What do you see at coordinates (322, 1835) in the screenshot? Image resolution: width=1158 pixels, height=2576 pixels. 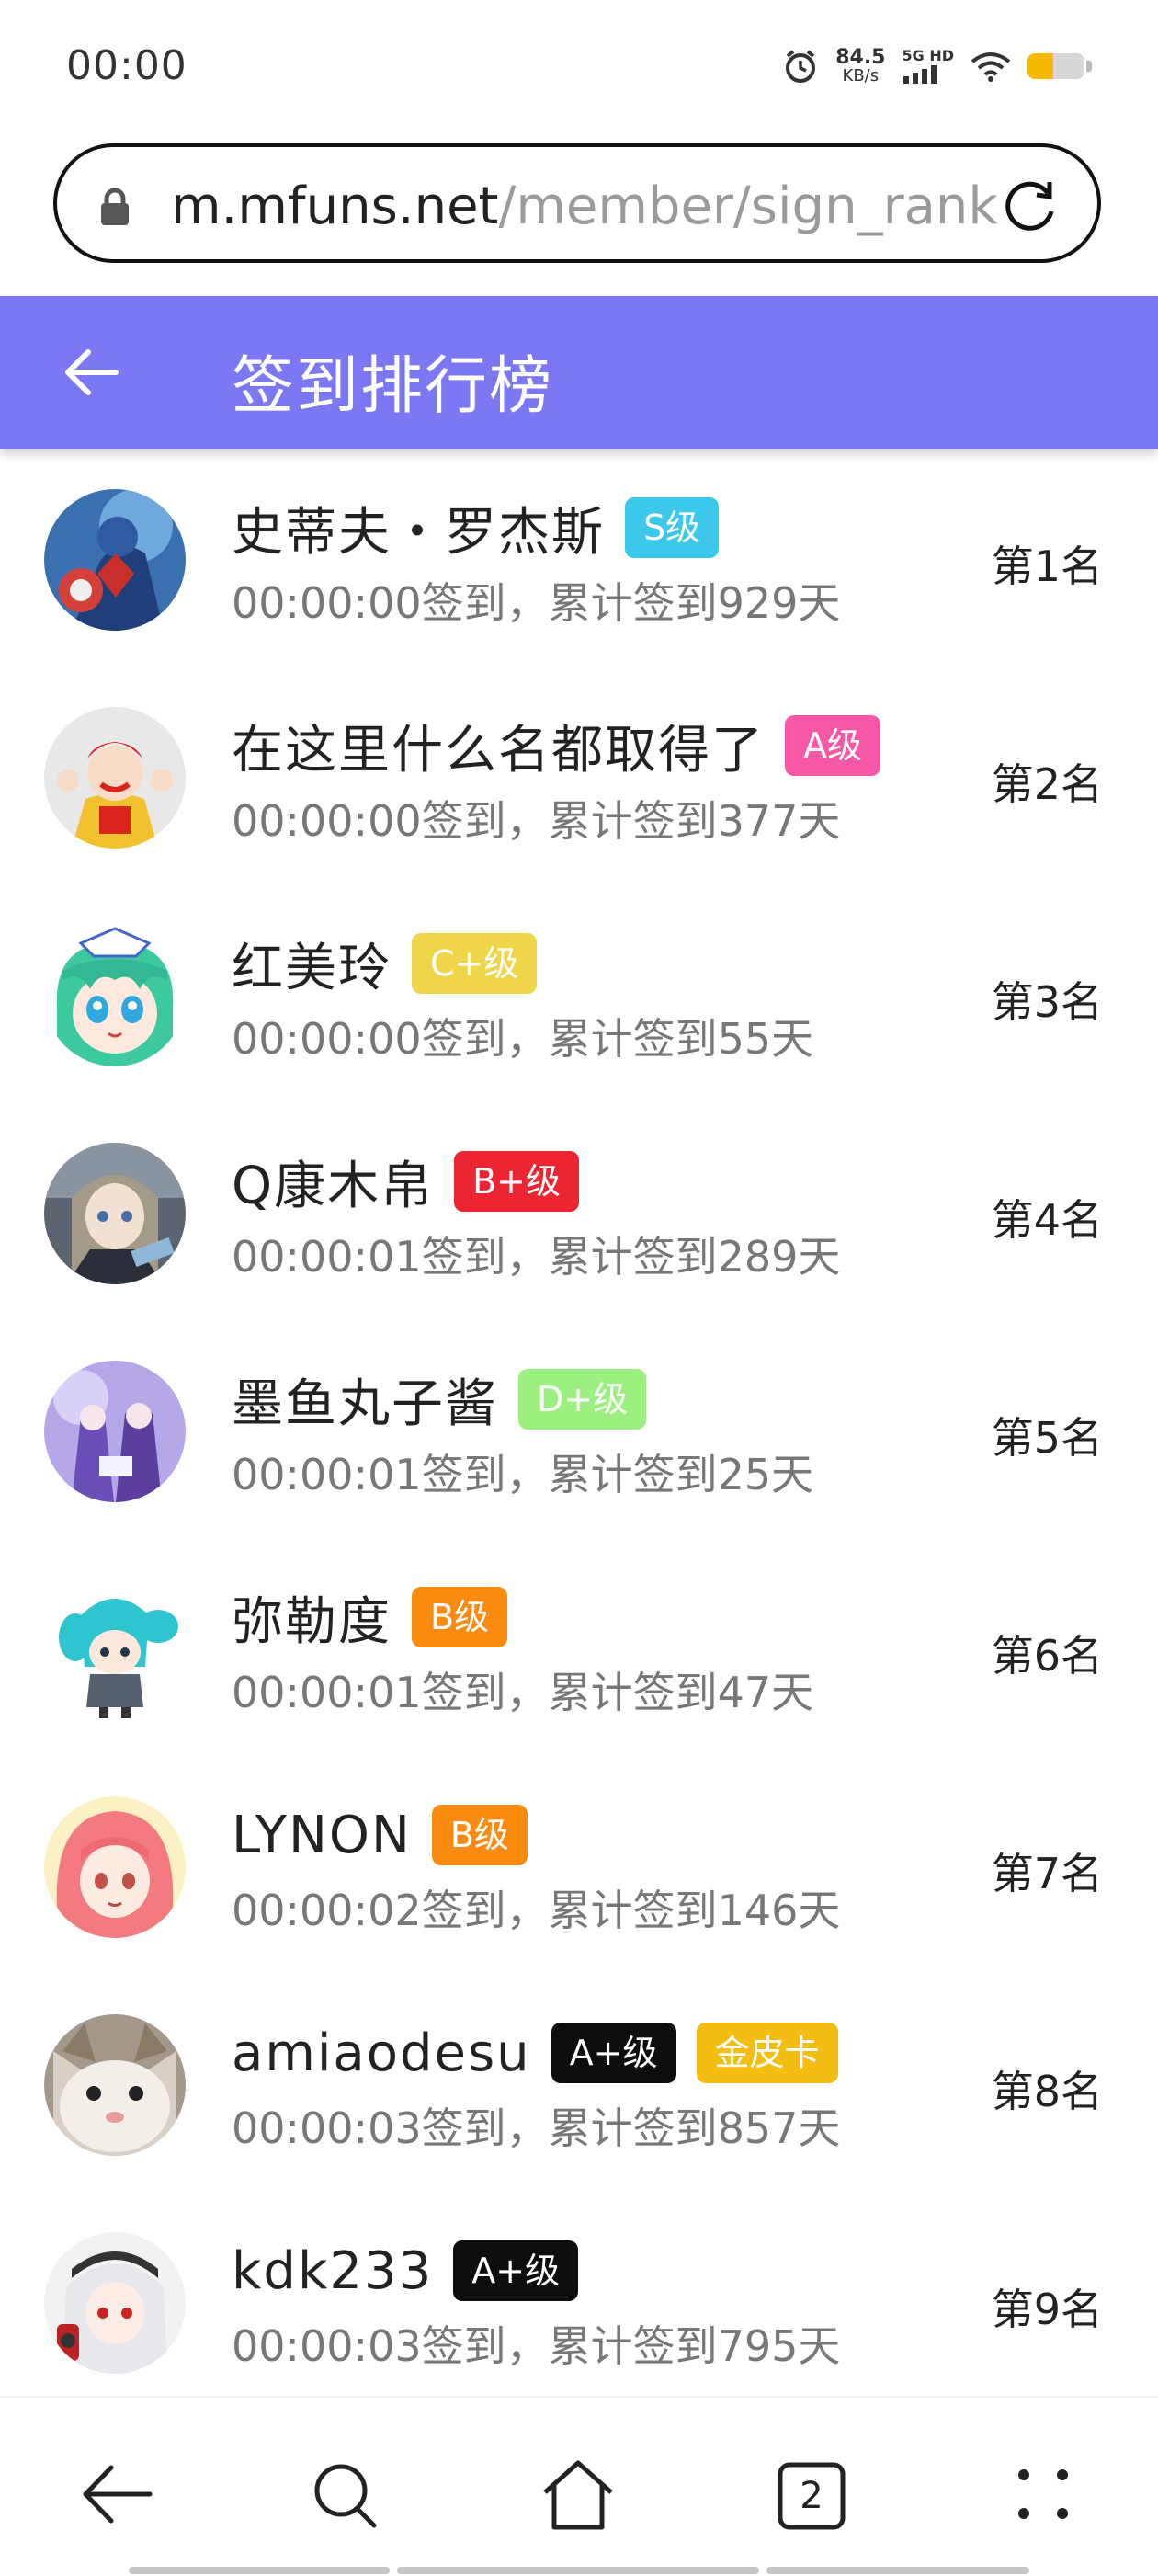 I see `user-name: LYNON` at bounding box center [322, 1835].